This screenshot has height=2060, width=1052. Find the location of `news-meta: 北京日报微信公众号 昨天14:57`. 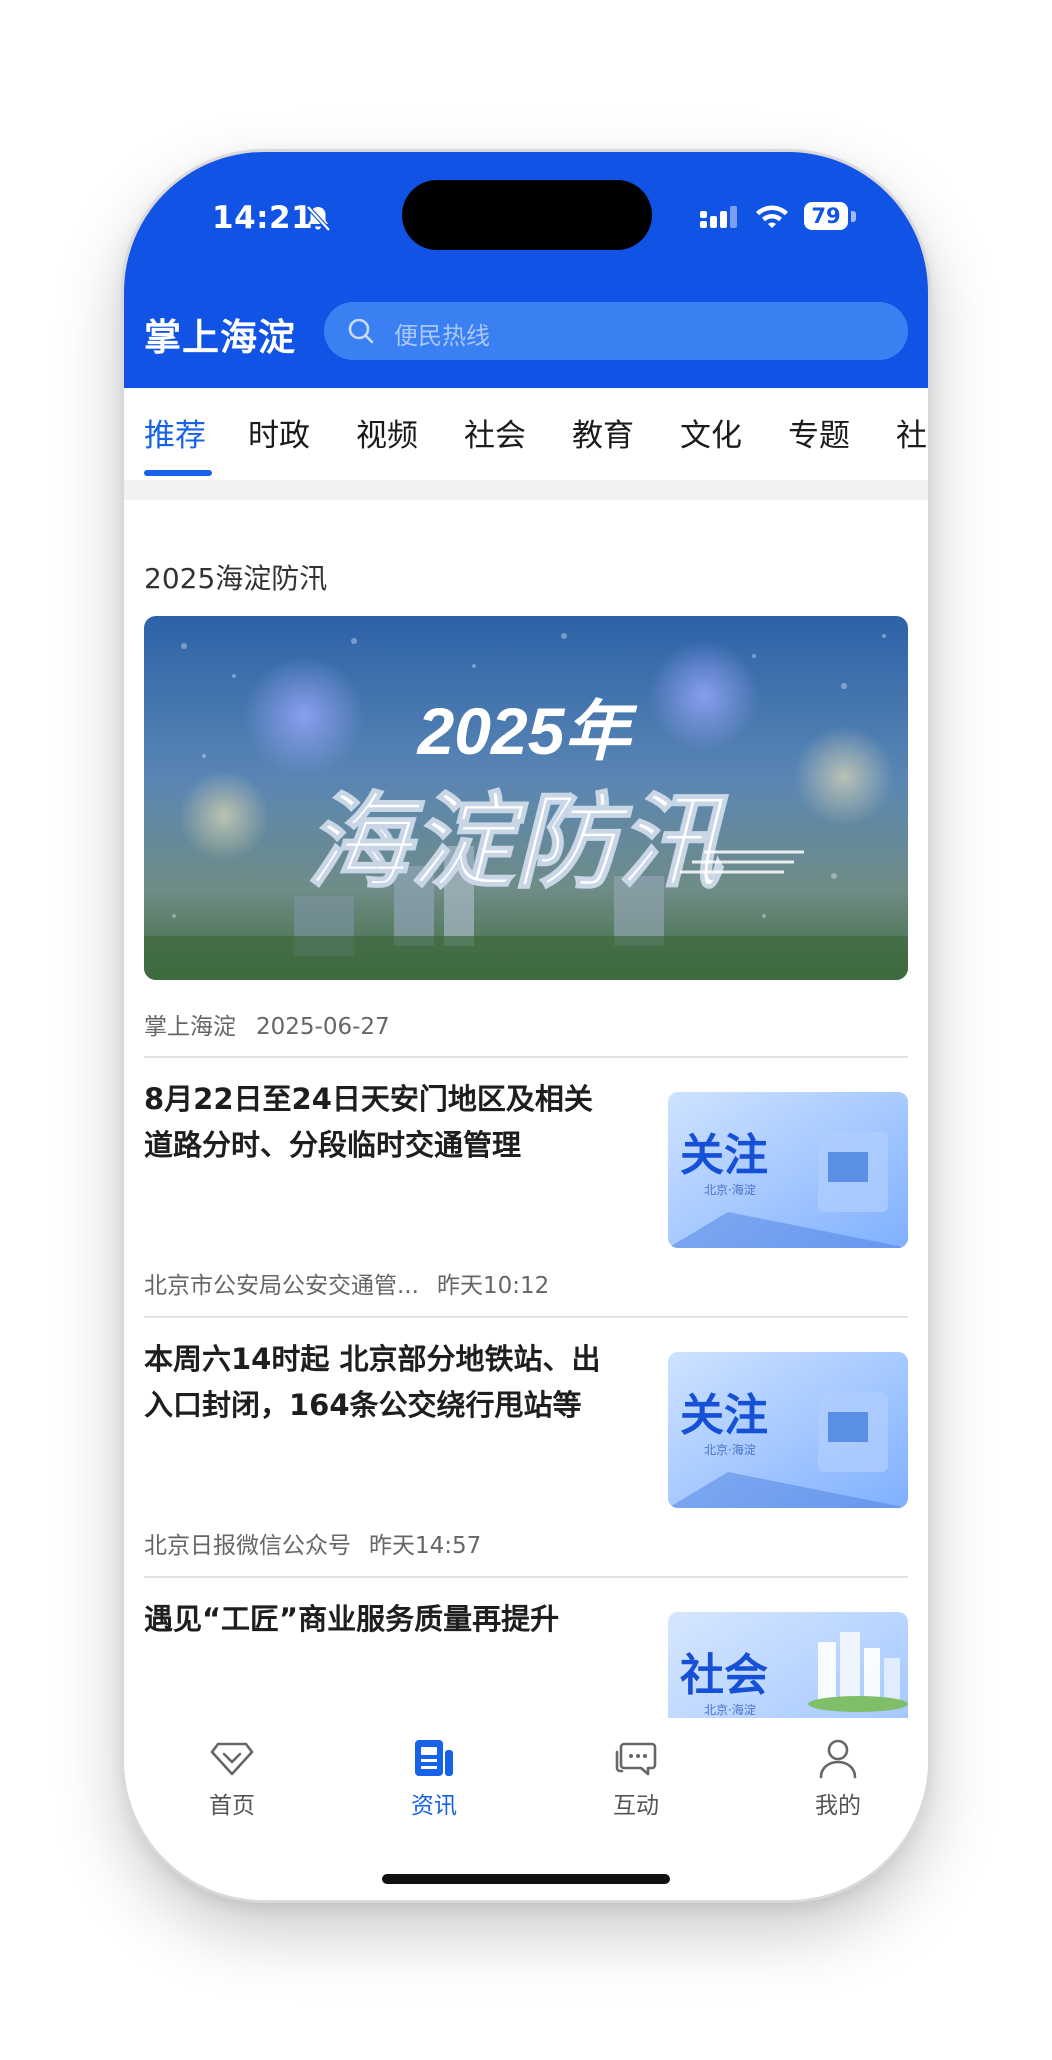

news-meta: 北京日报微信公众号 昨天14:57 is located at coordinates (312, 1543).